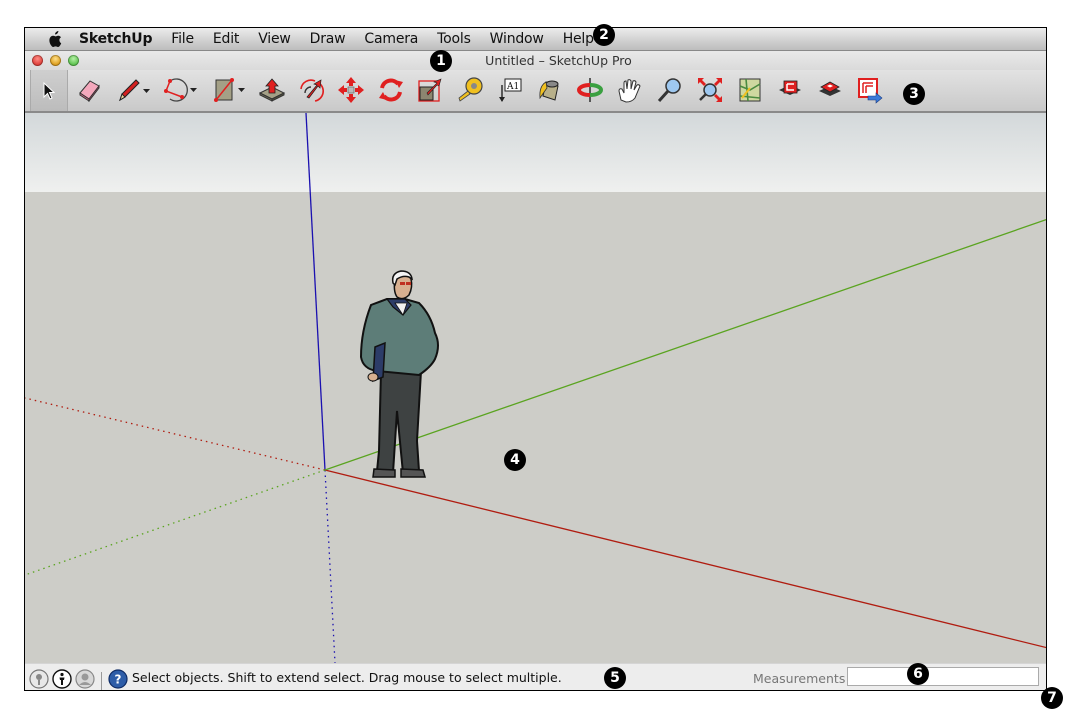 The width and height of the screenshot is (1072, 720). I want to click on credits-info-icon, so click(62, 679).